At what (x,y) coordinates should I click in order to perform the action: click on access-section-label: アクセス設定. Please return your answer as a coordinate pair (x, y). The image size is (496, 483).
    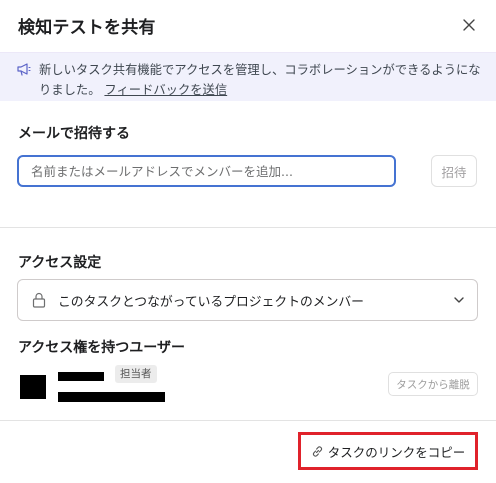
    Looking at the image, I should click on (60, 263).